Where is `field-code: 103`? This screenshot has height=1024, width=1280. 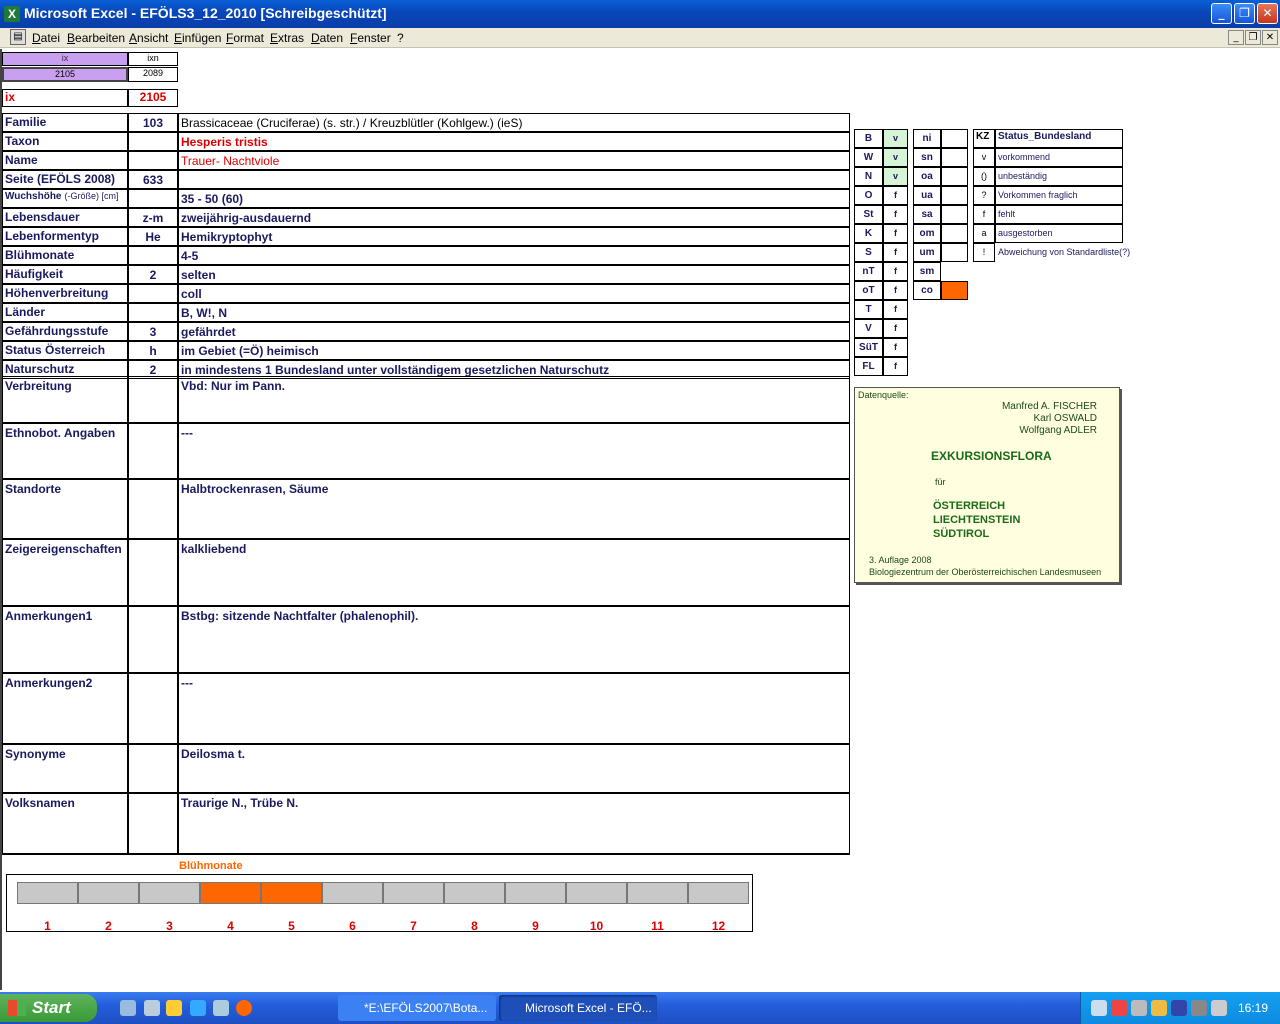 field-code: 103 is located at coordinates (153, 122).